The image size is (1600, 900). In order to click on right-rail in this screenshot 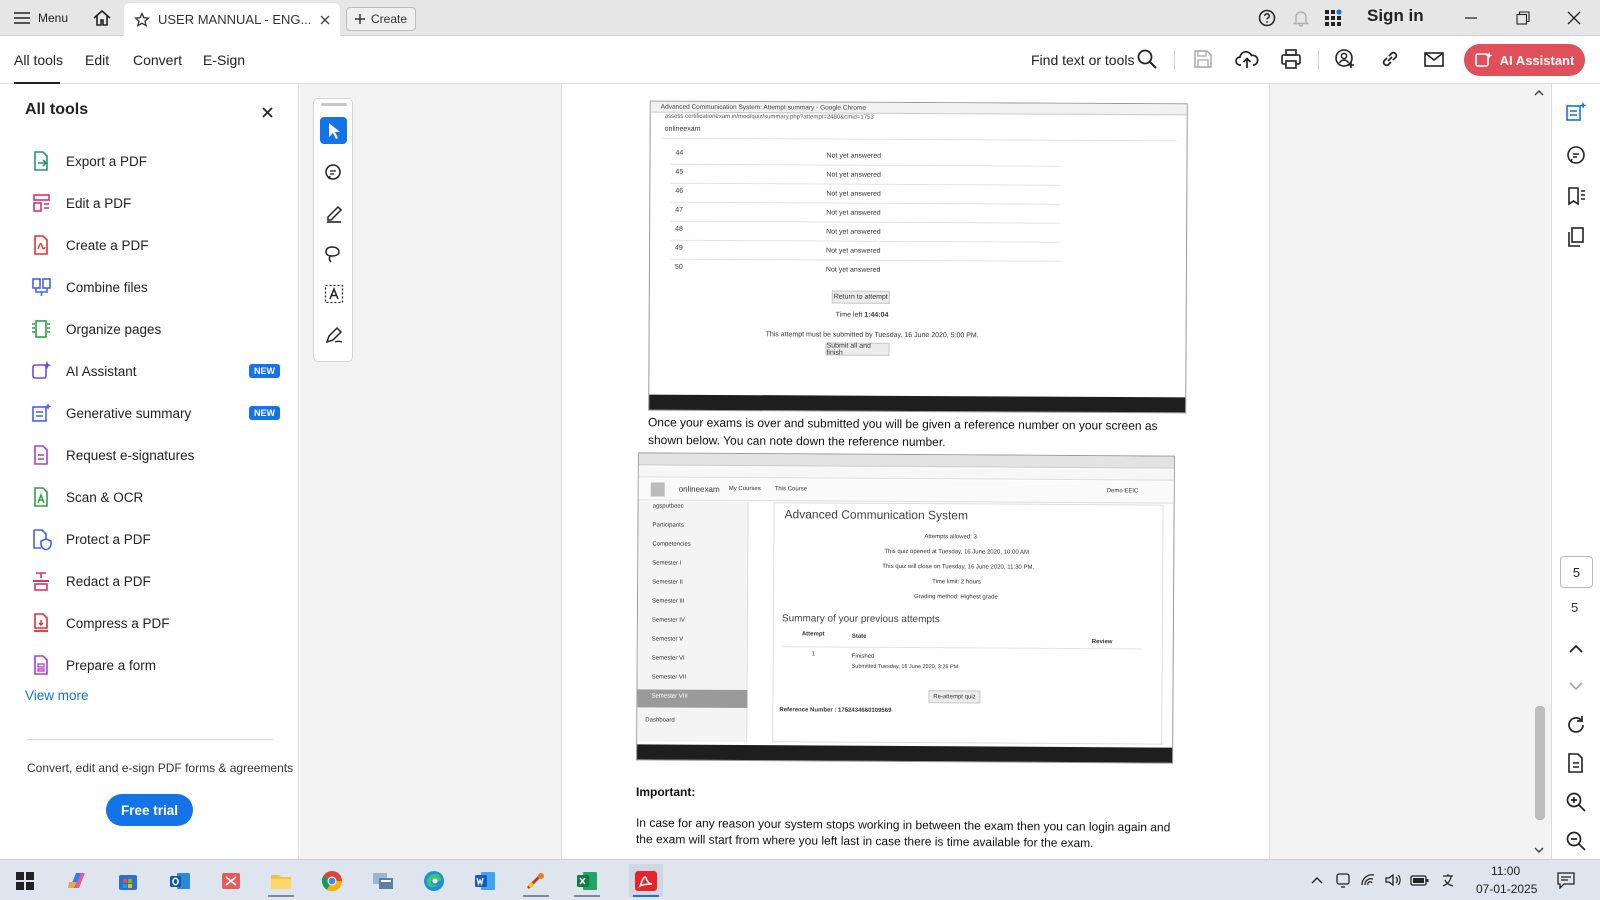, I will do `click(1575, 471)`.